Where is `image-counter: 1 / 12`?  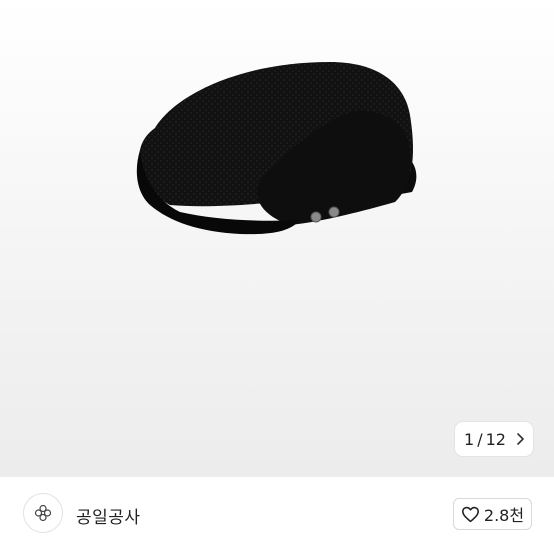 image-counter: 1 / 12 is located at coordinates (494, 439).